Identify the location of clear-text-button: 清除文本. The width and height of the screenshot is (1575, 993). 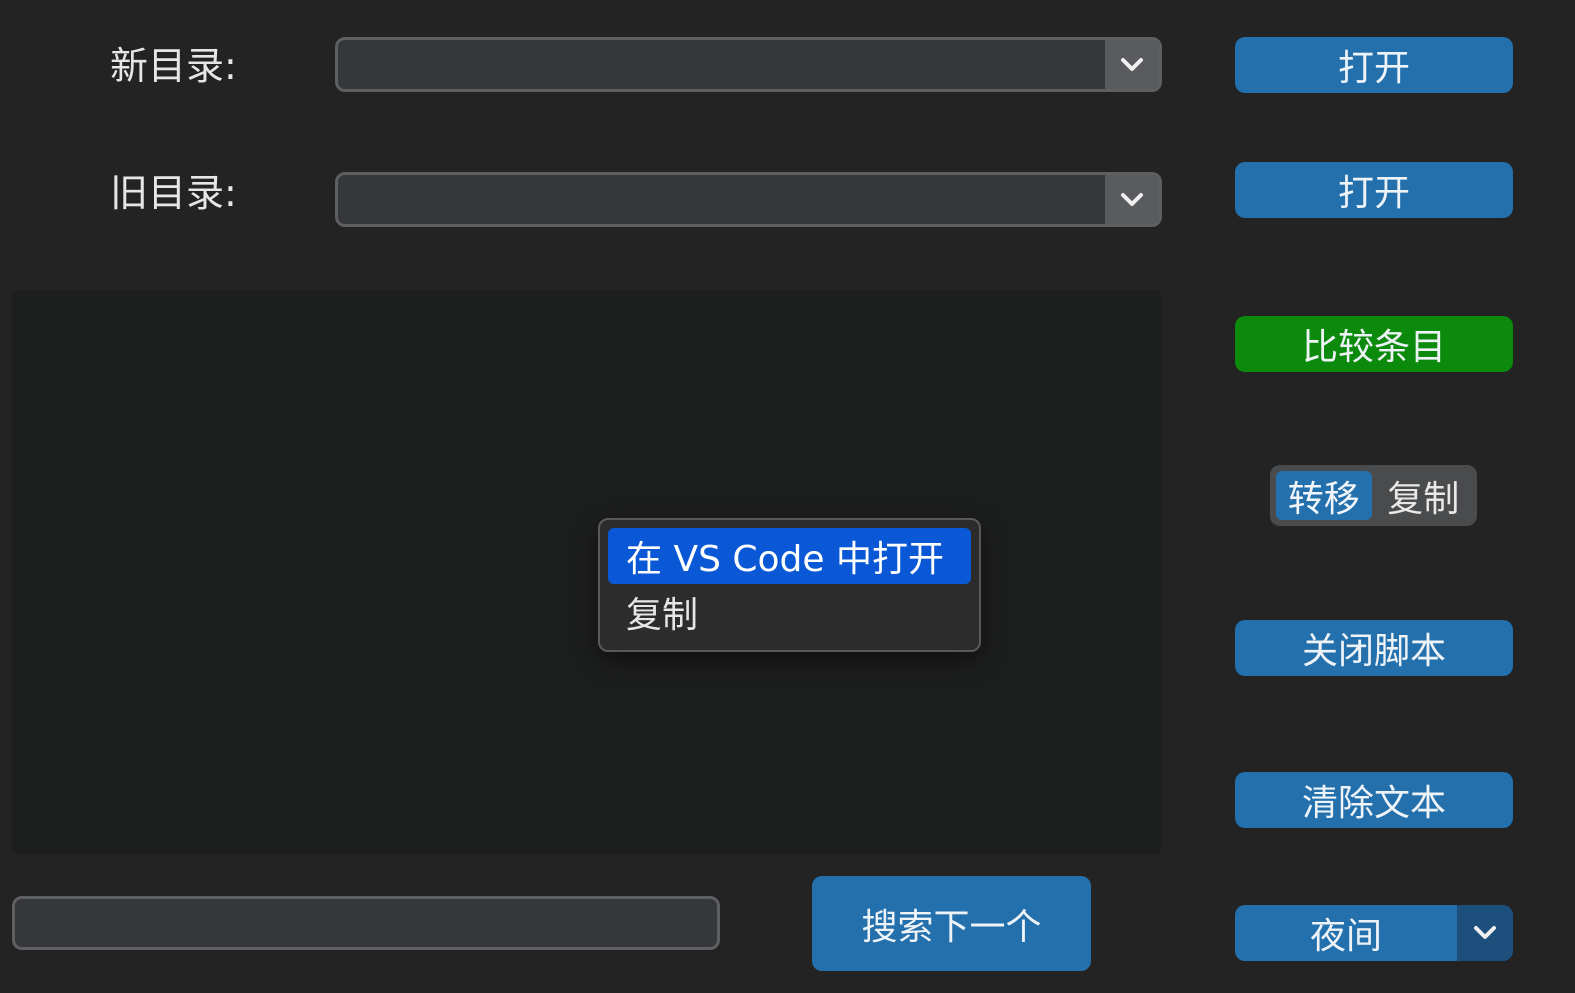
(1374, 800).